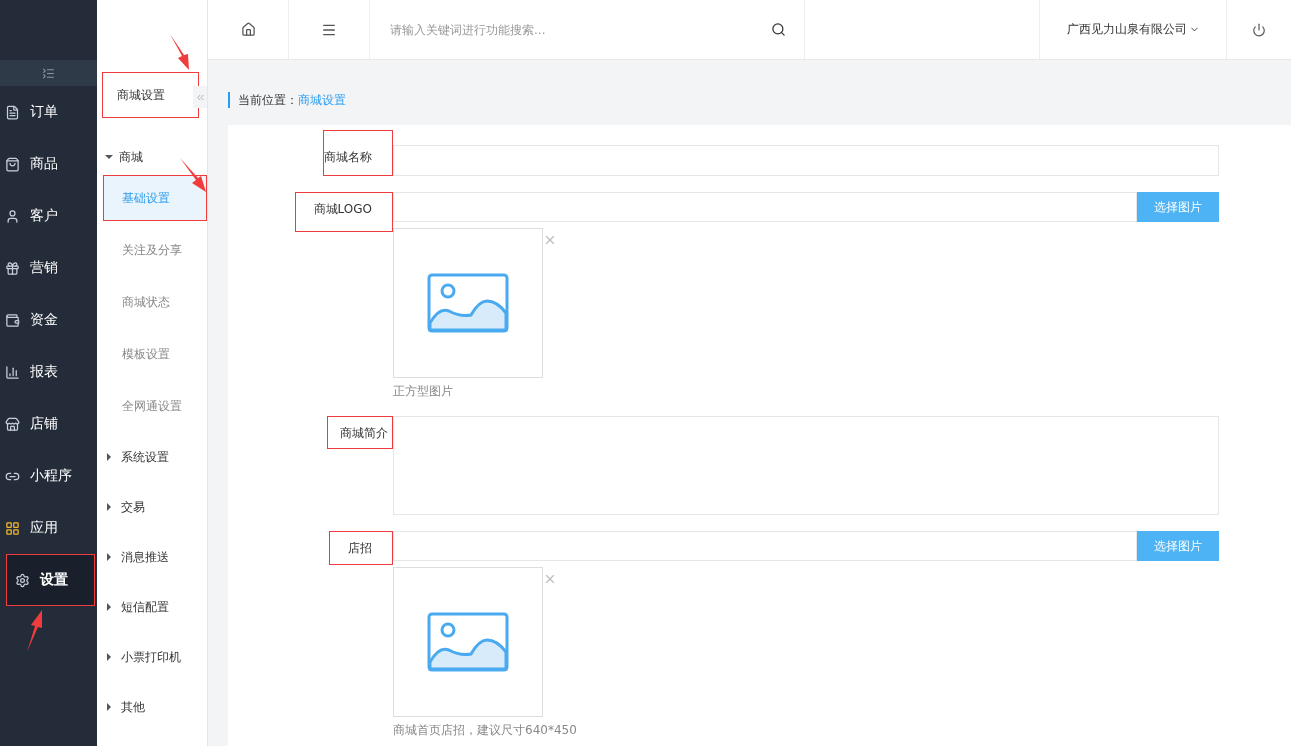 The height and width of the screenshot is (746, 1291). What do you see at coordinates (358, 153) in the screenshot?
I see `field-label: 商城名称` at bounding box center [358, 153].